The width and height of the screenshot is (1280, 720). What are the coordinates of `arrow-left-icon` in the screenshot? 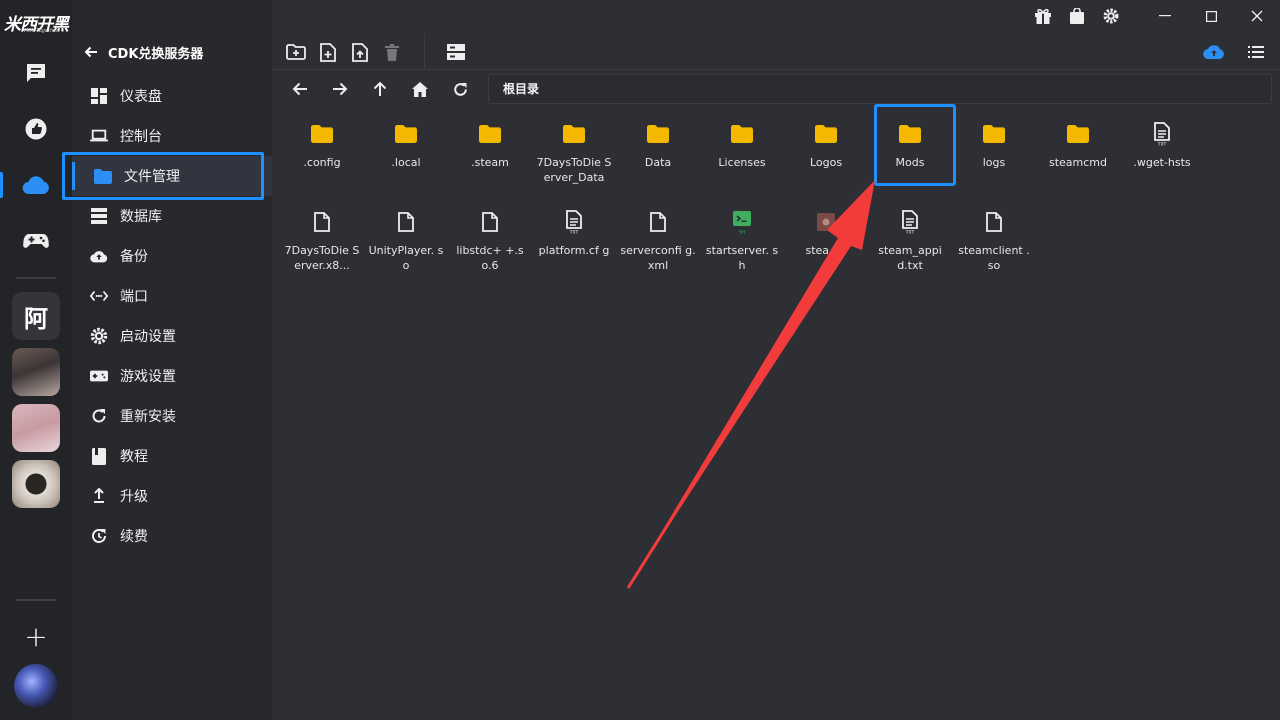 It's located at (90, 52).